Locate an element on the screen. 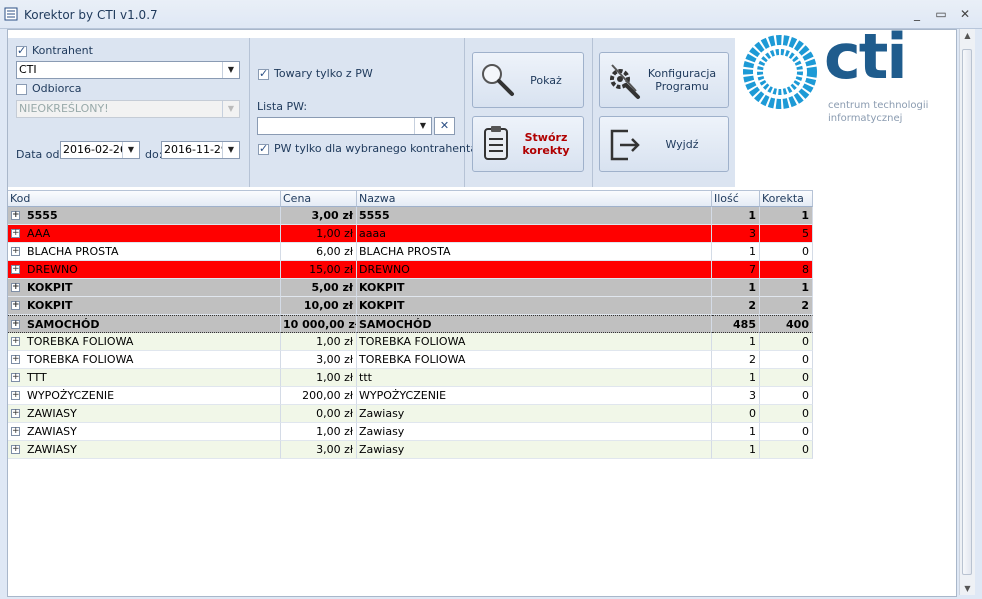 This screenshot has width=982, height=599. kontrahent-value: CTI is located at coordinates (28, 69).